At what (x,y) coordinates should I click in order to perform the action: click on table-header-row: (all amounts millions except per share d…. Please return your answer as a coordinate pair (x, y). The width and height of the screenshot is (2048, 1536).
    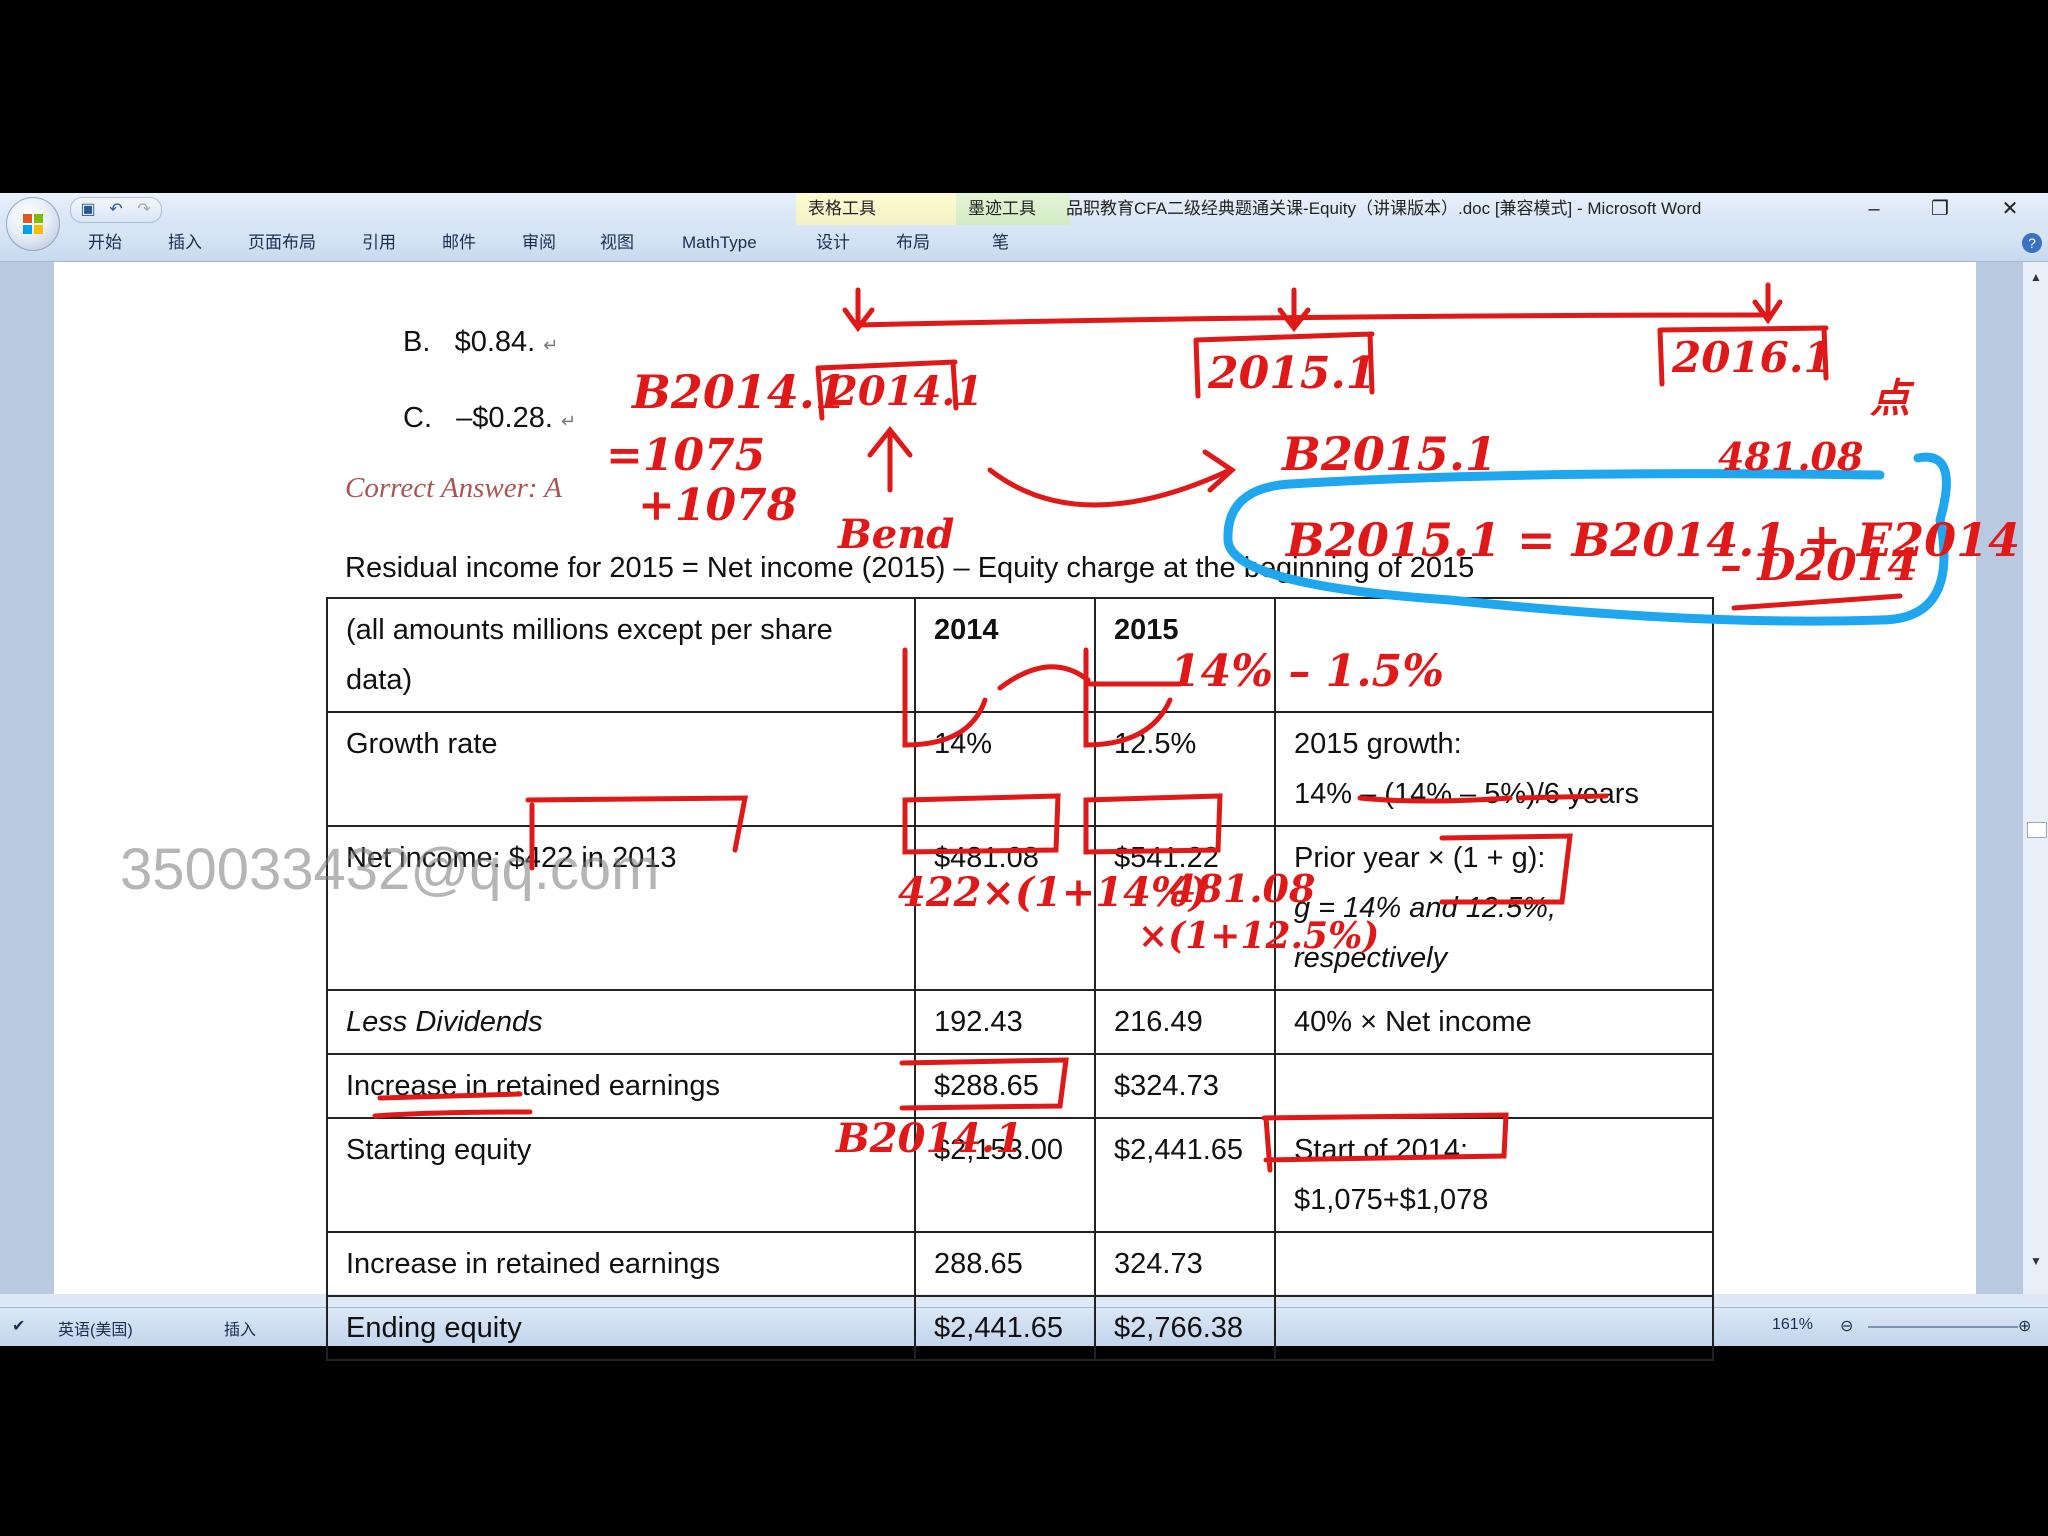
    Looking at the image, I should click on (1020, 655).